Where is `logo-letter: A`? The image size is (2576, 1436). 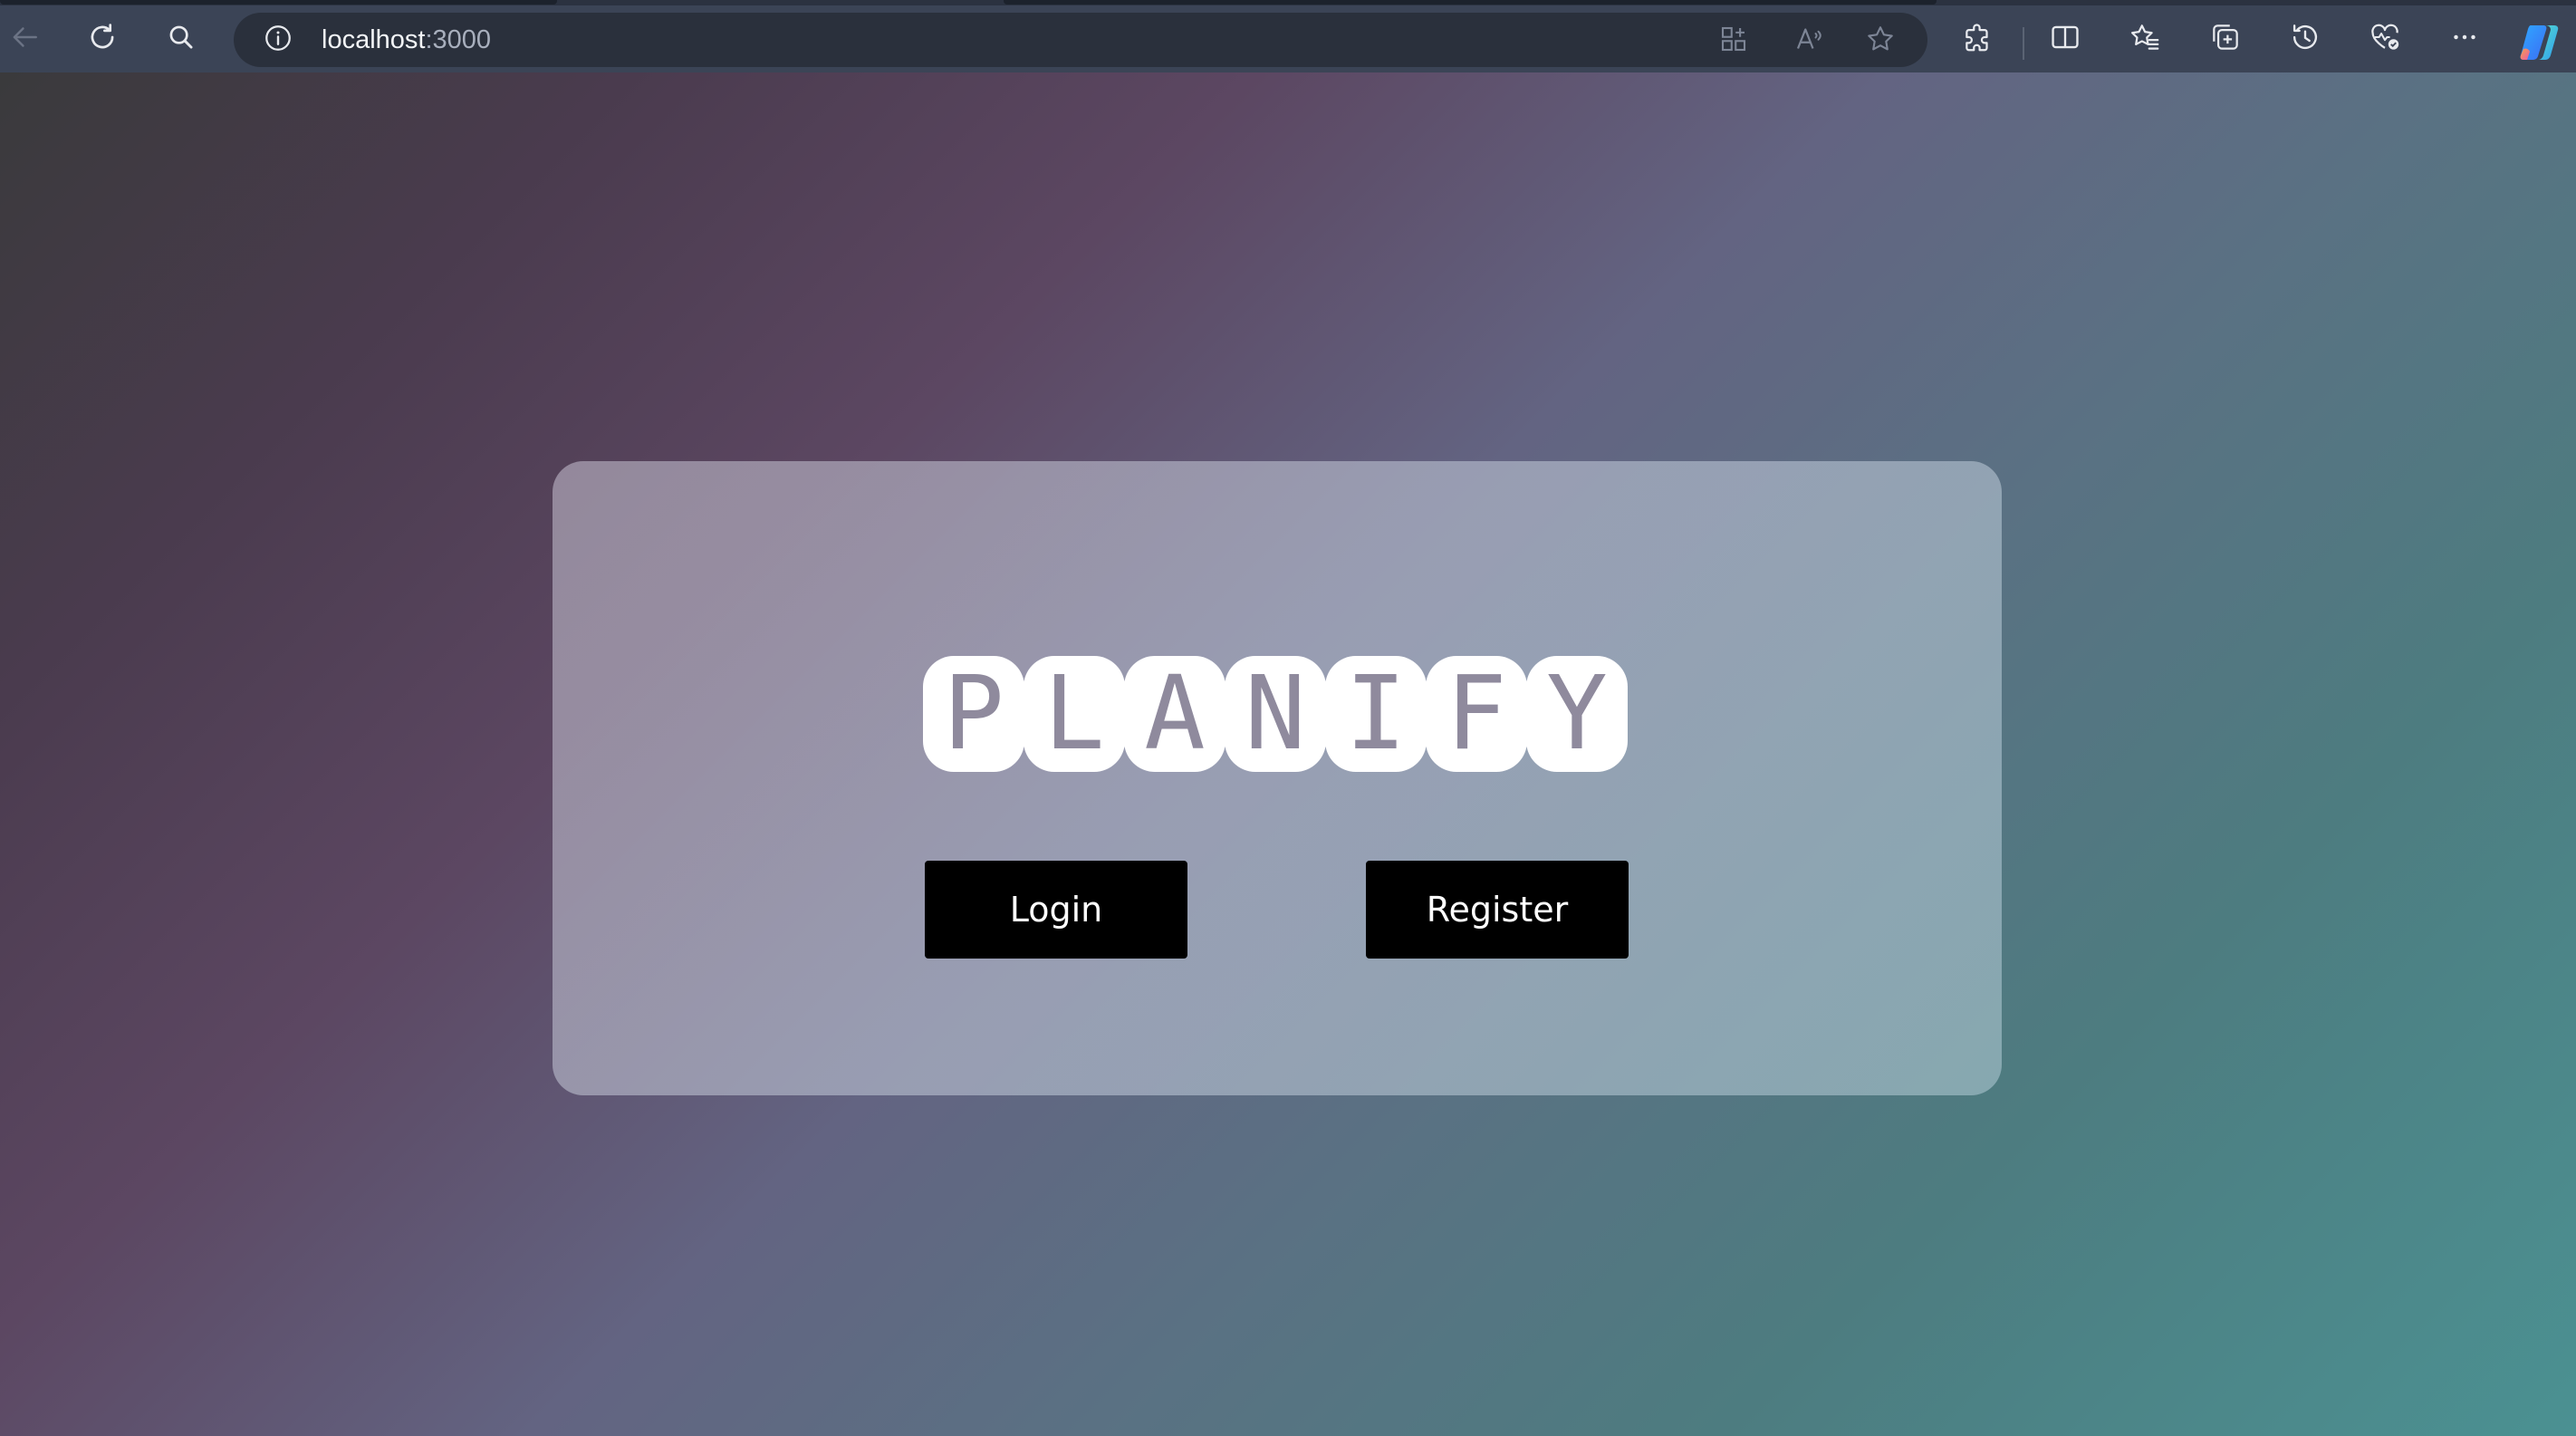 logo-letter: A is located at coordinates (1175, 714).